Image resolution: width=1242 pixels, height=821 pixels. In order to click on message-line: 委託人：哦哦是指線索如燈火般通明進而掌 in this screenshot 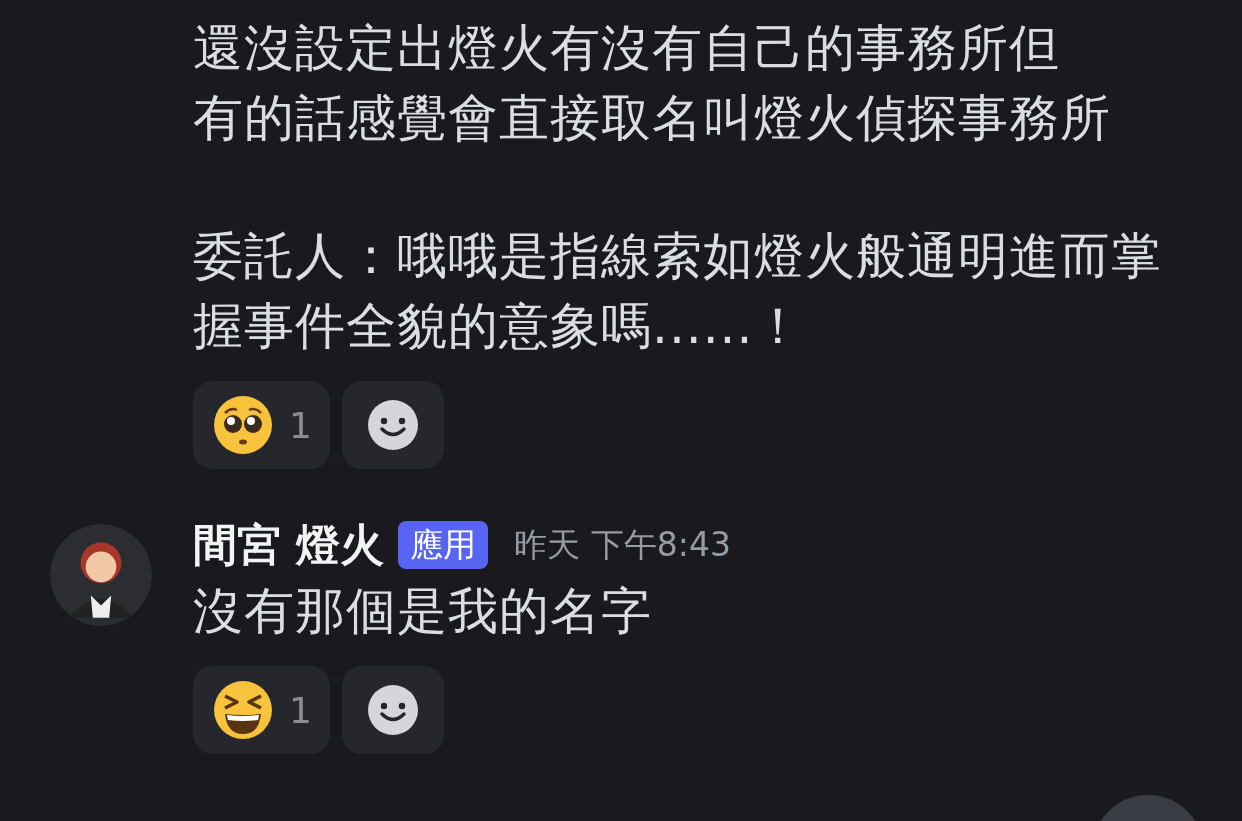, I will do `click(677, 256)`.